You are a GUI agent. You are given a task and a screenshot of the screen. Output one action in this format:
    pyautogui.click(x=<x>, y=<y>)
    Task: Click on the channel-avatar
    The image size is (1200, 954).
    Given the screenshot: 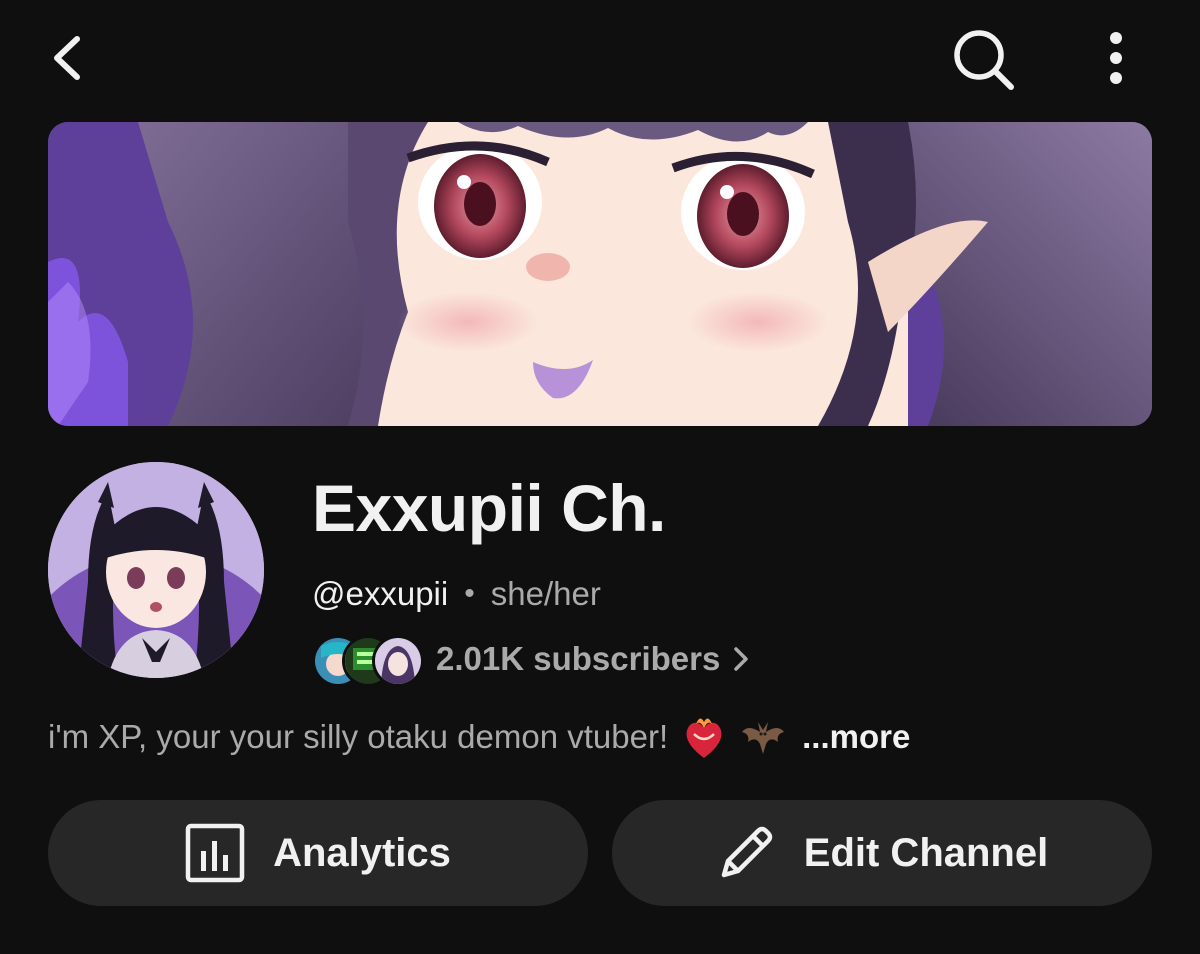 What is the action you would take?
    pyautogui.click(x=156, y=570)
    